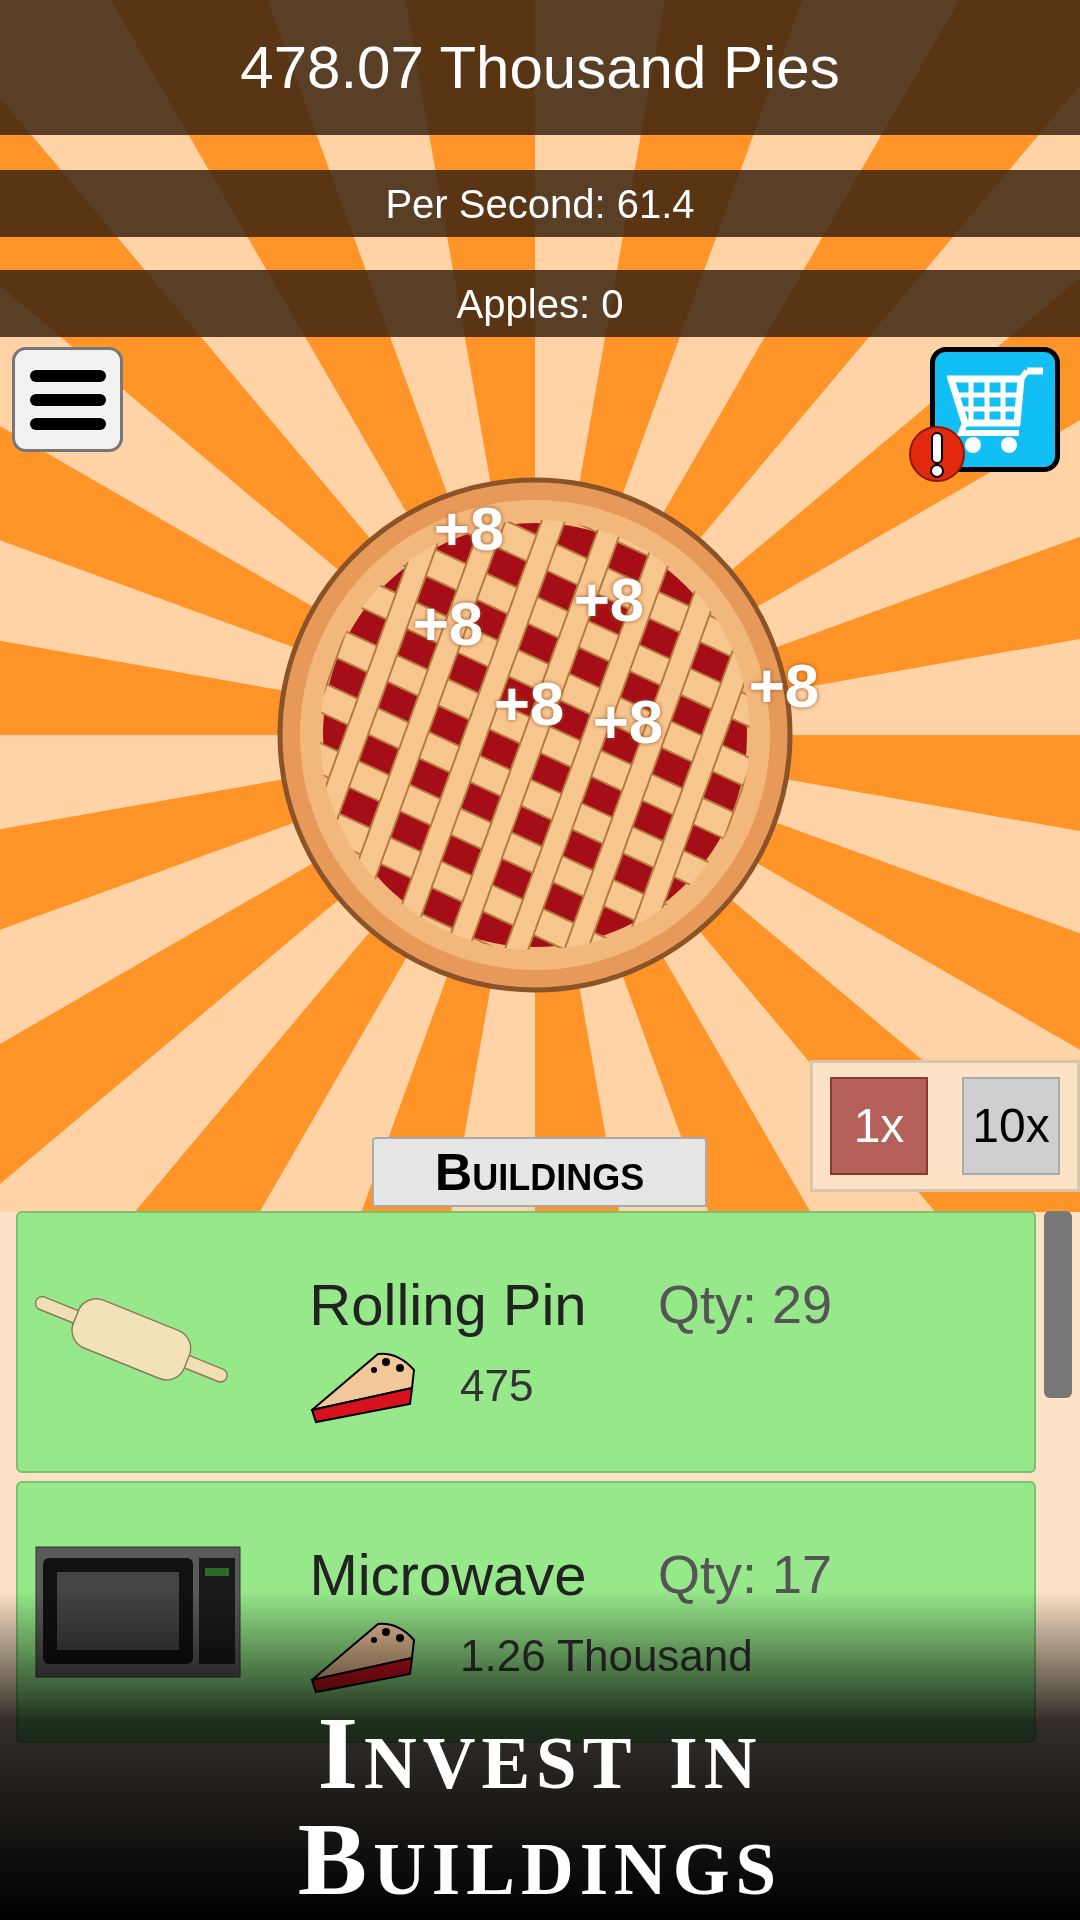 The image size is (1080, 1920). What do you see at coordinates (606, 1655) in the screenshot?
I see `building-cost: 1.26 Thousand` at bounding box center [606, 1655].